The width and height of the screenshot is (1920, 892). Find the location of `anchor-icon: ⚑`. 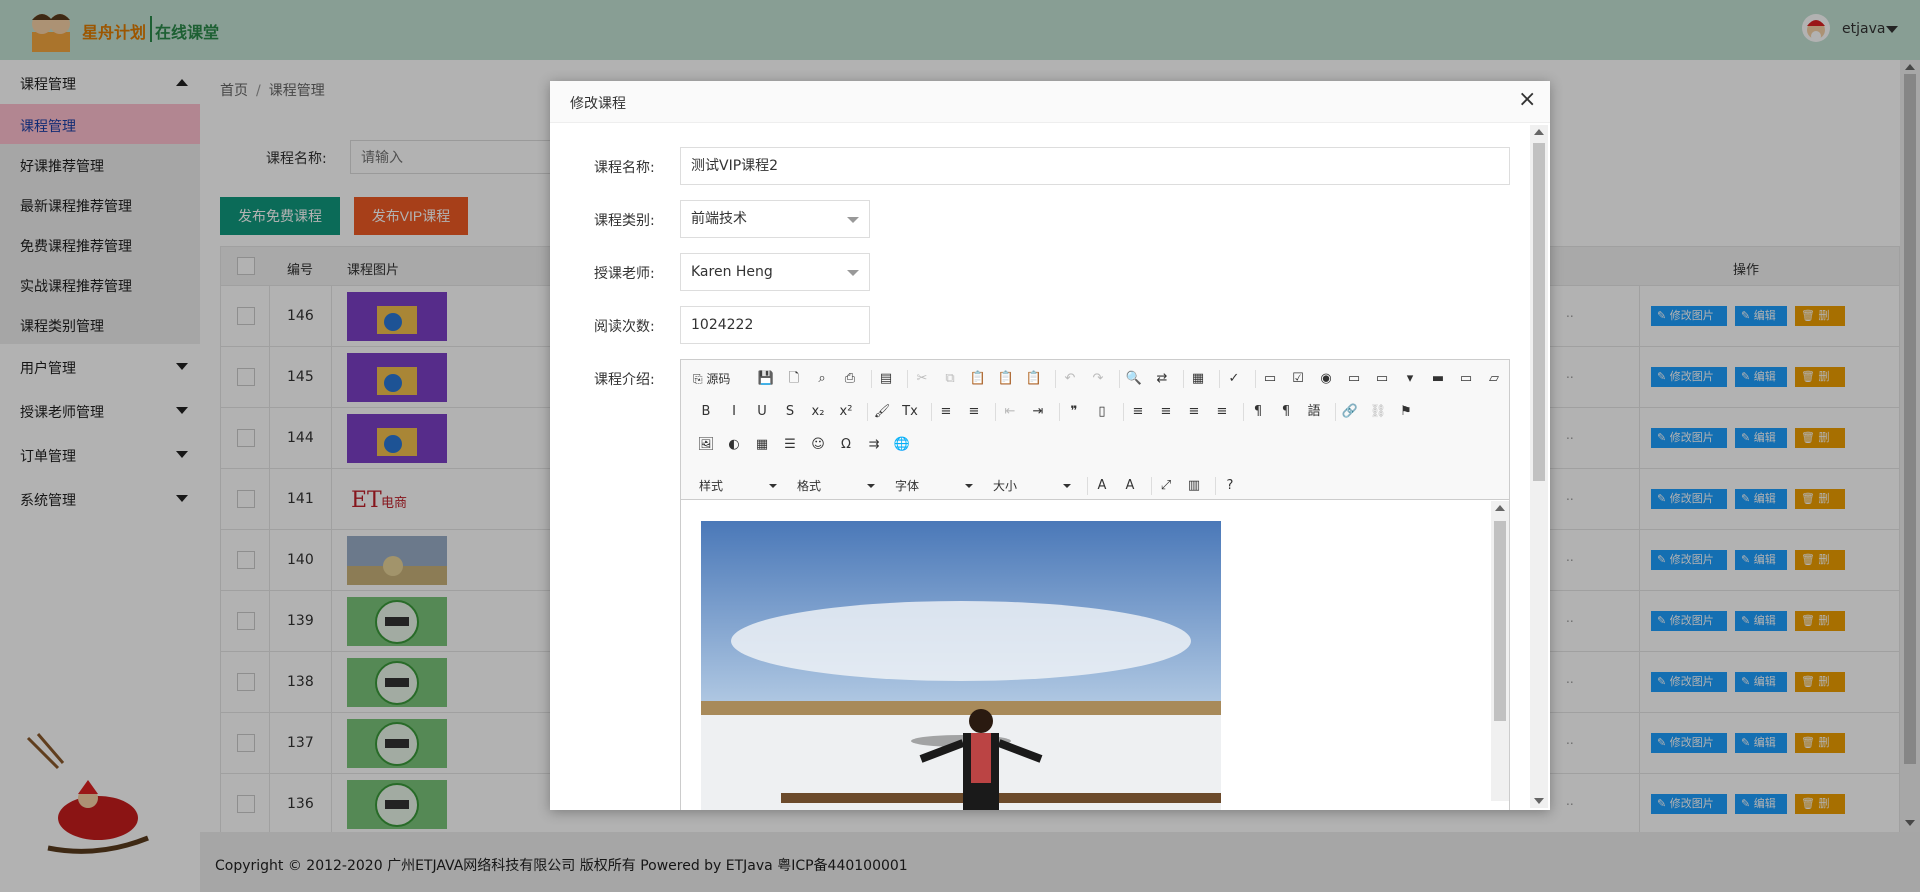

anchor-icon: ⚑ is located at coordinates (1406, 412).